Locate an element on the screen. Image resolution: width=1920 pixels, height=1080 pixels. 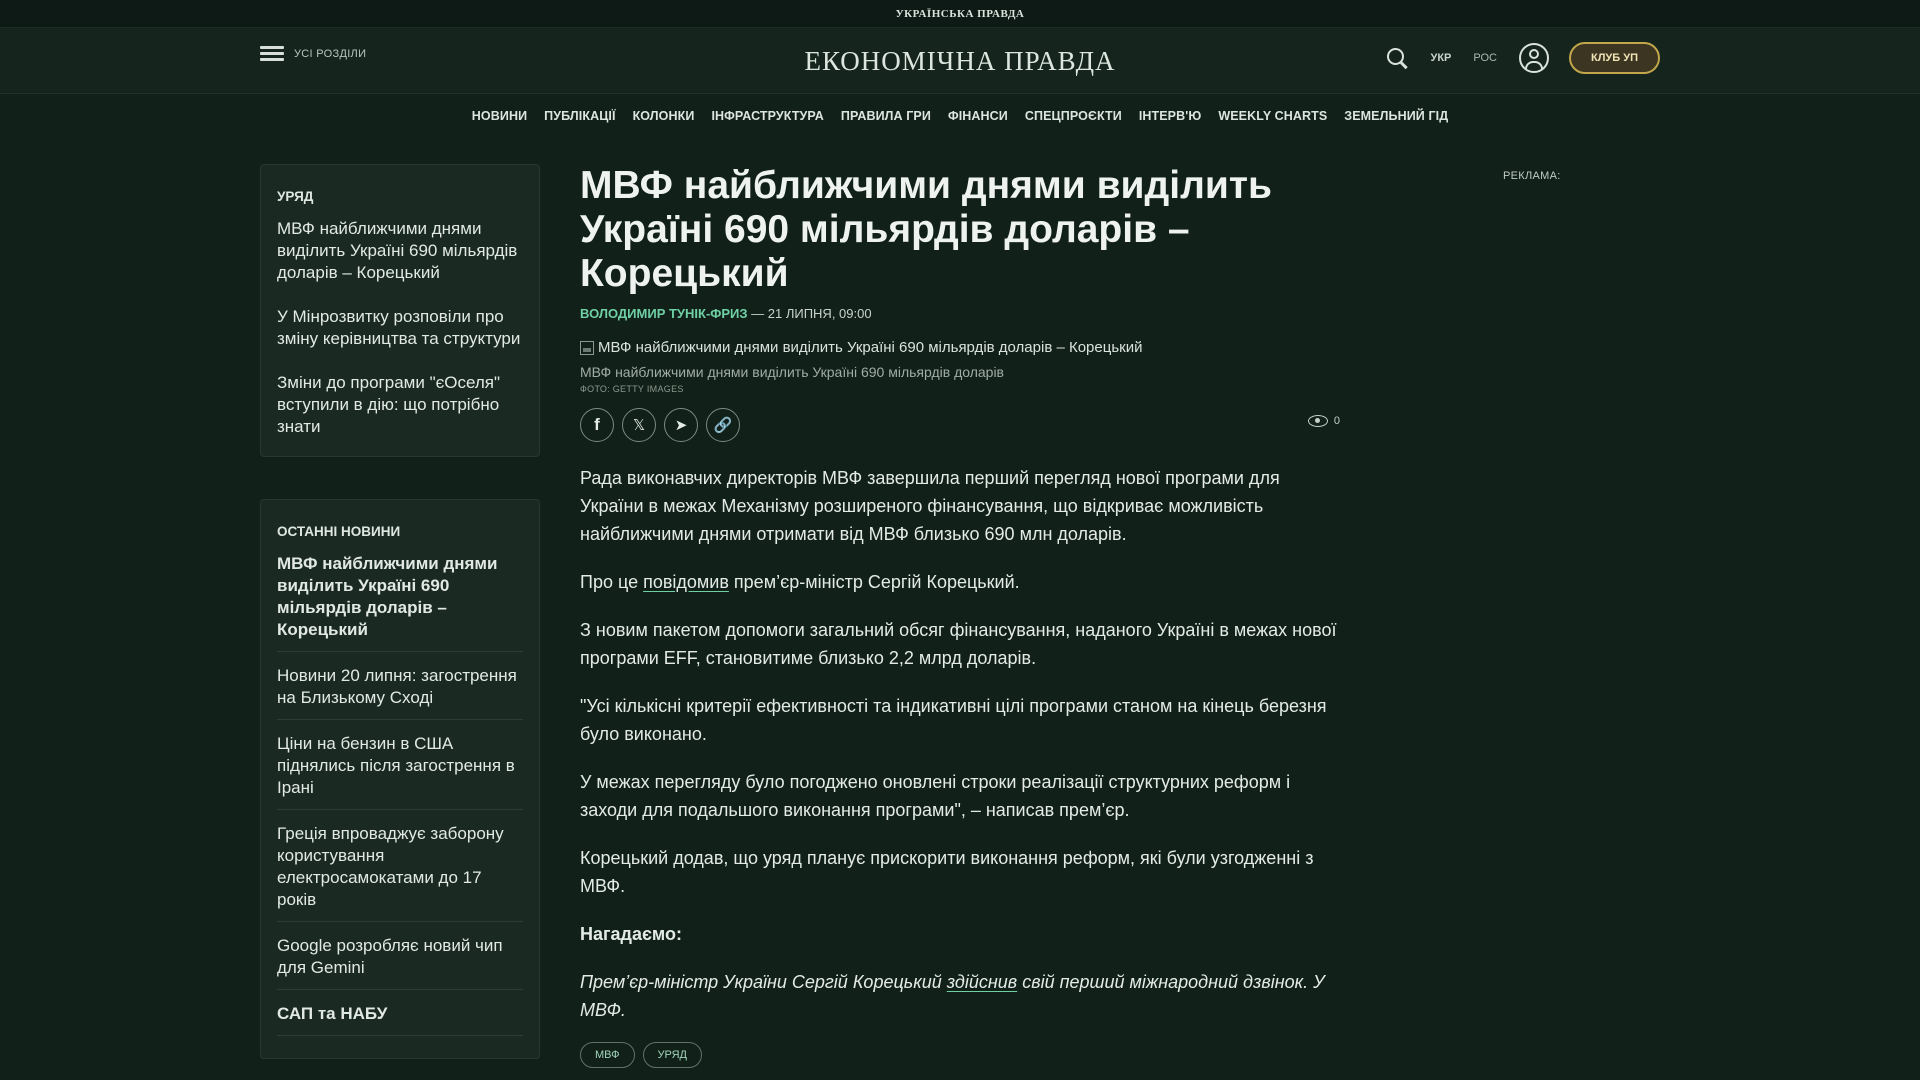
header-actions: УКР РОС КЛУБ УП is located at coordinates (1523, 58).